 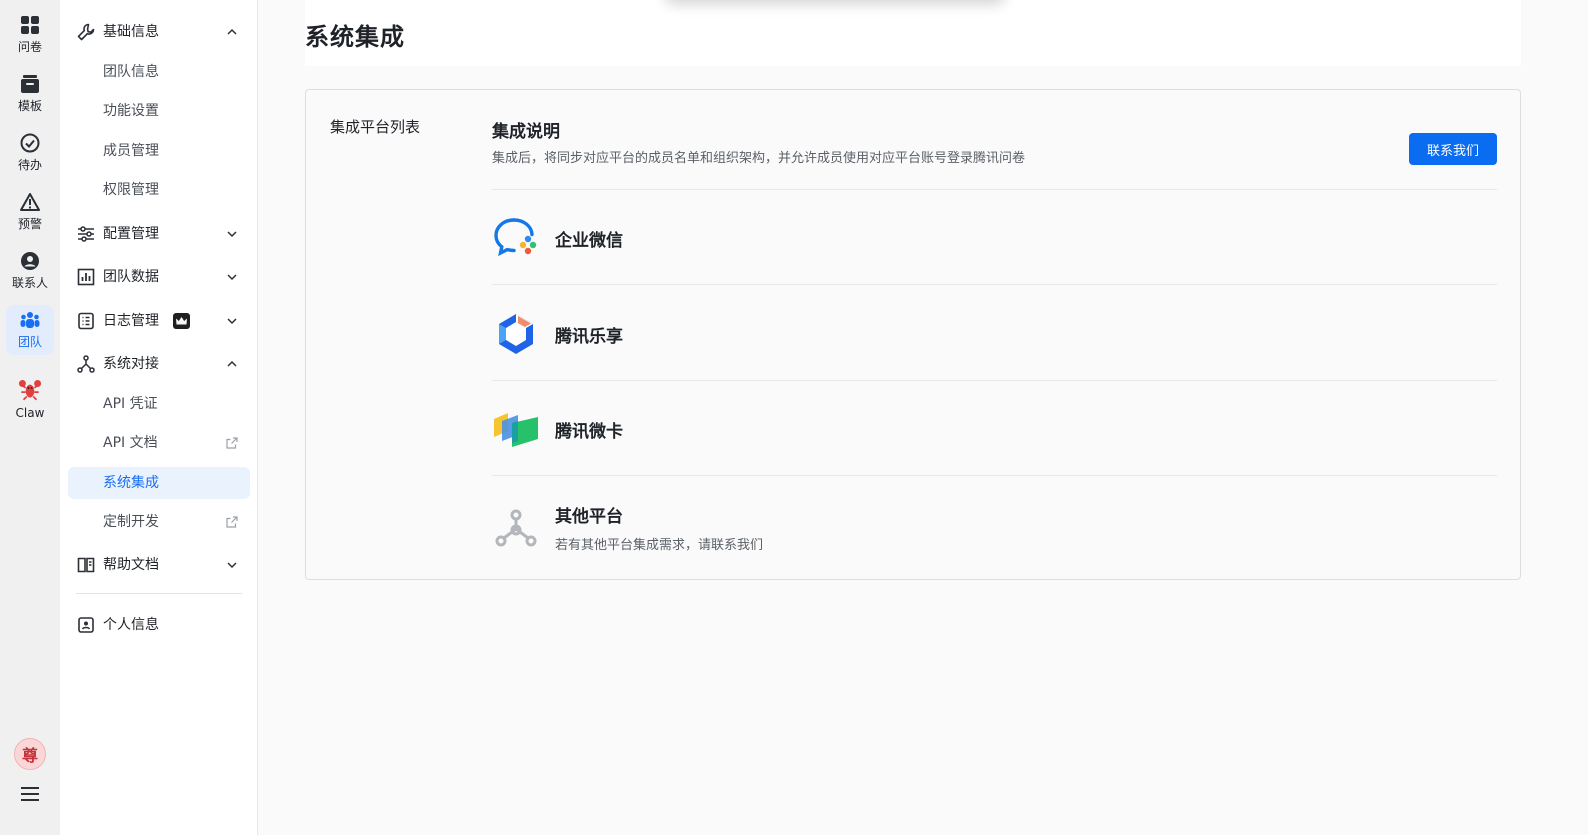 What do you see at coordinates (30, 412) in the screenshot?
I see `rail-label: Claw` at bounding box center [30, 412].